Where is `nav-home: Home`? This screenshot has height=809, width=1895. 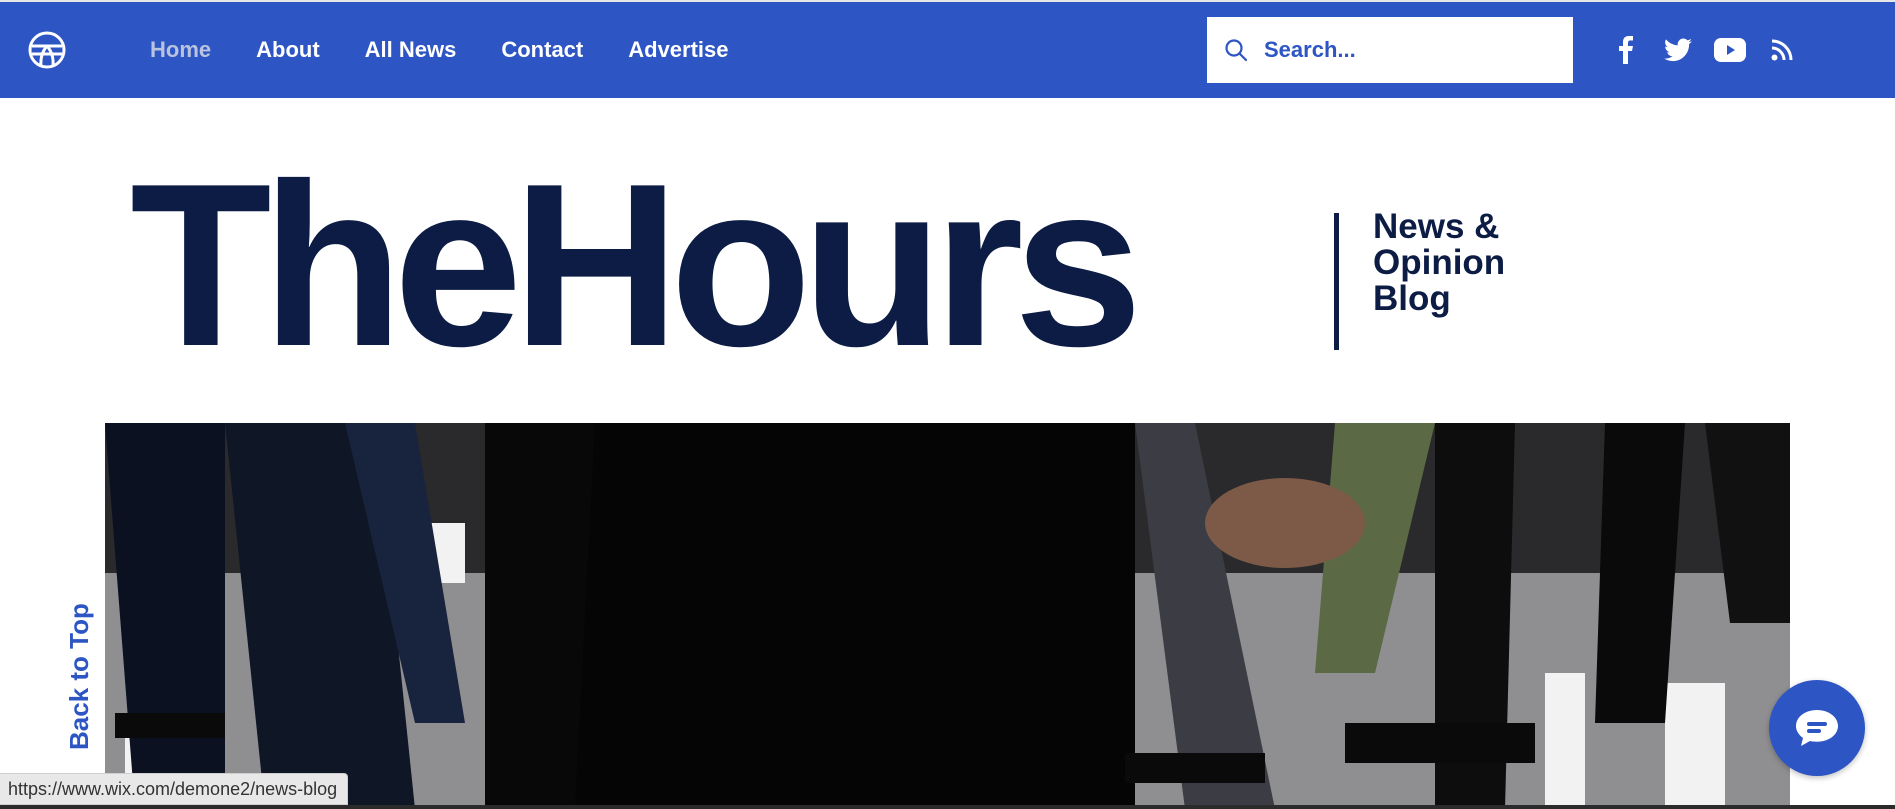 nav-home: Home is located at coordinates (180, 50).